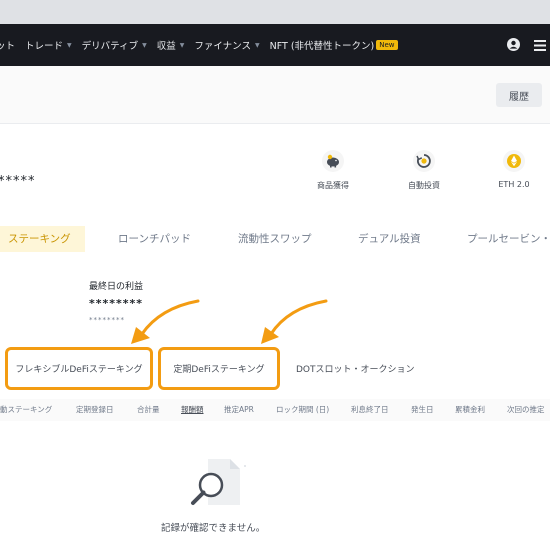 The height and width of the screenshot is (537, 550). Describe the element at coordinates (470, 409) in the screenshot. I see `column-header: 累積金利` at that location.